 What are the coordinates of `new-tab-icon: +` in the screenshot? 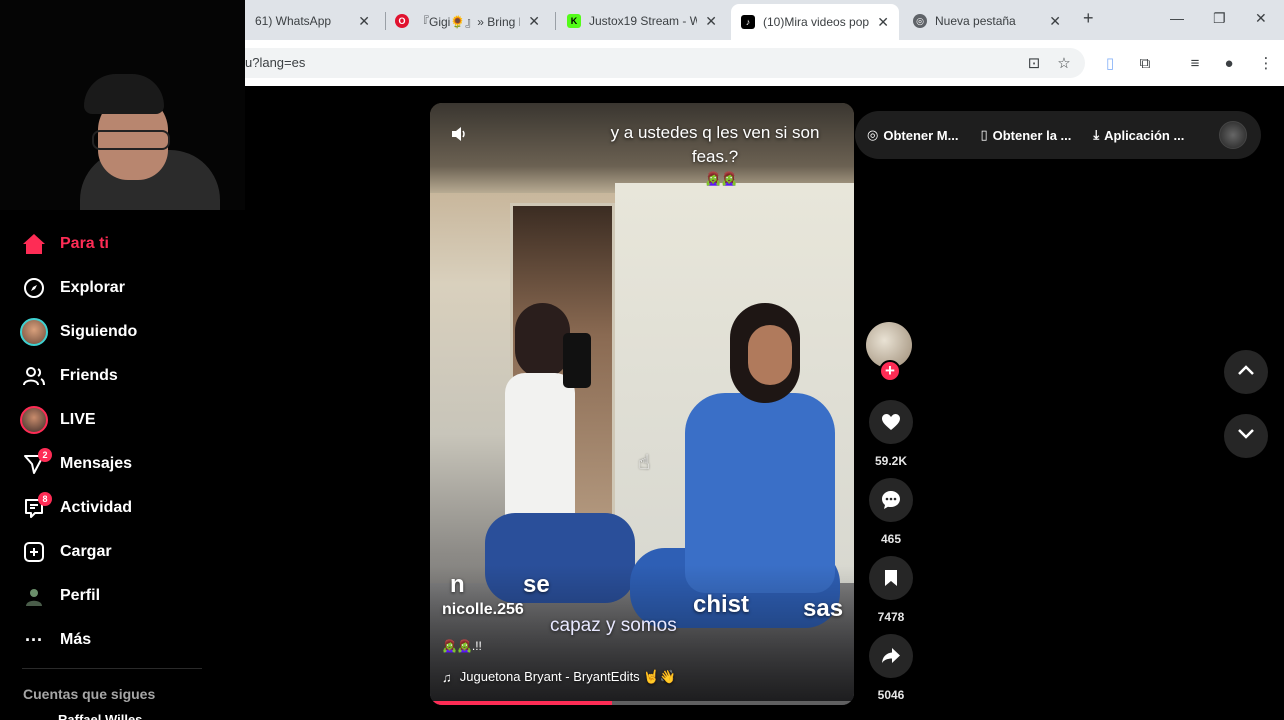 It's located at (1088, 18).